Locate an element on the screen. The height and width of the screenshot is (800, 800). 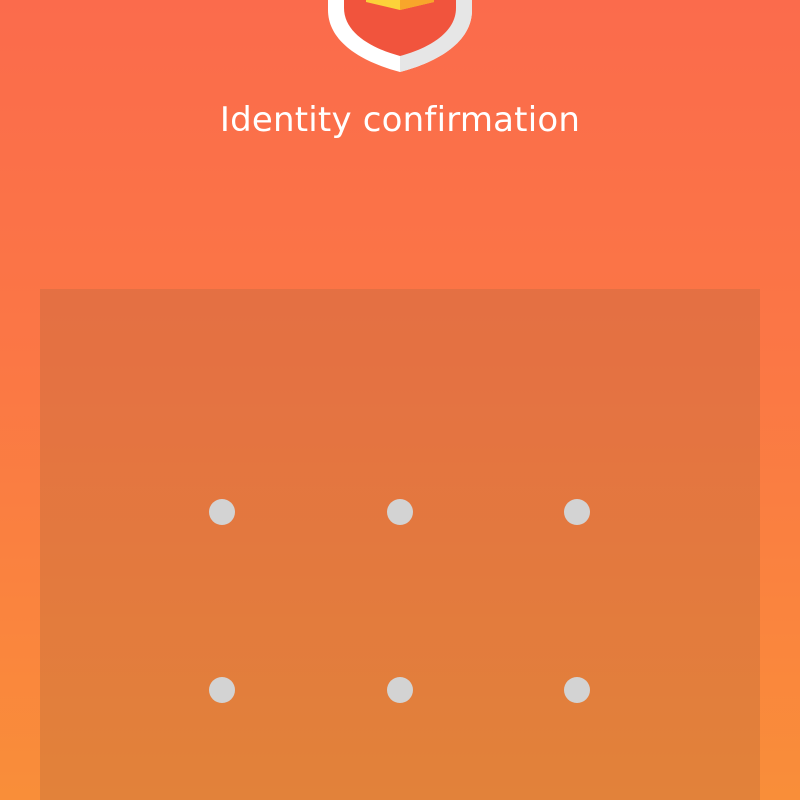
page-title: Identity confirmation is located at coordinates (400, 120).